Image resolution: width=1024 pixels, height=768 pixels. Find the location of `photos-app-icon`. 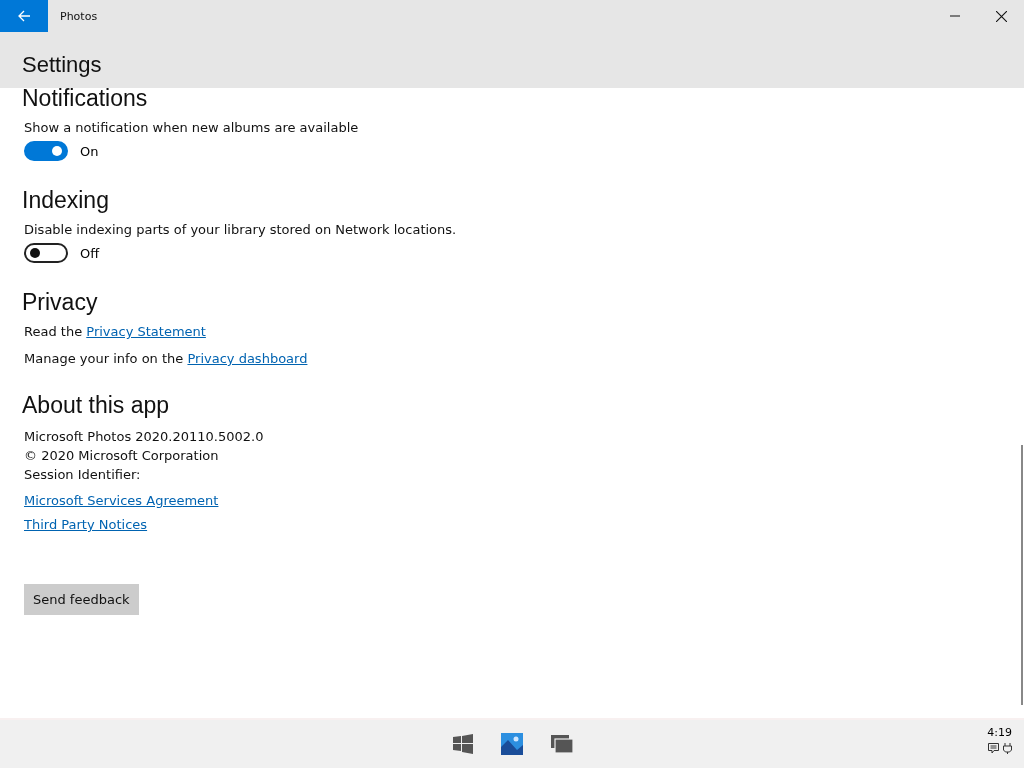

photos-app-icon is located at coordinates (512, 744).